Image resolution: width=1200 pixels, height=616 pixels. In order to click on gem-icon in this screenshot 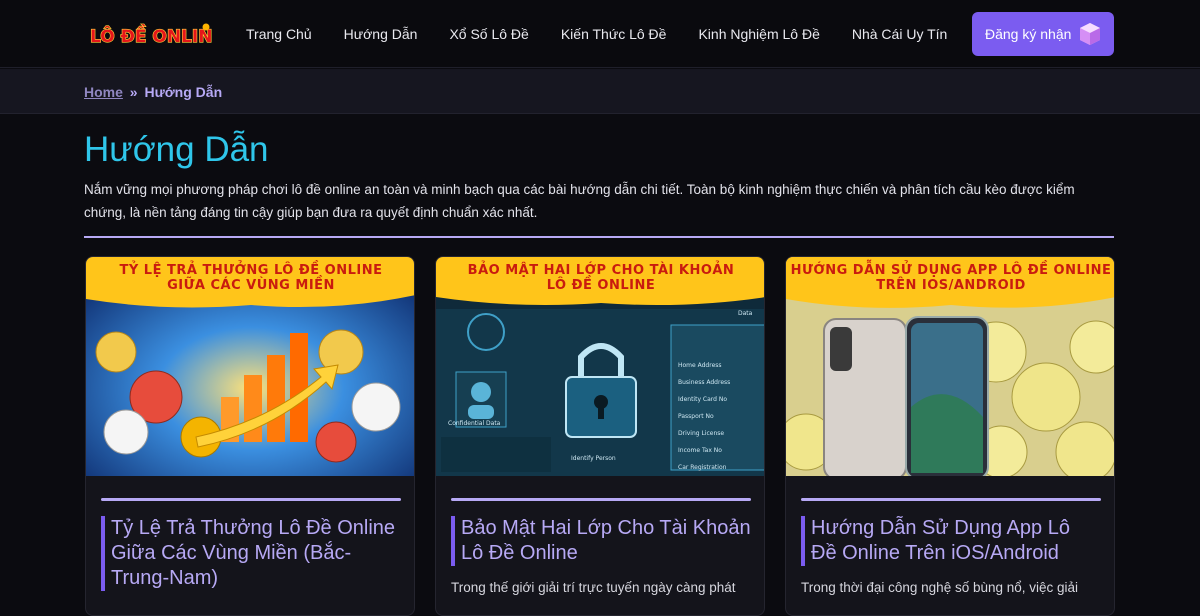, I will do `click(1090, 34)`.